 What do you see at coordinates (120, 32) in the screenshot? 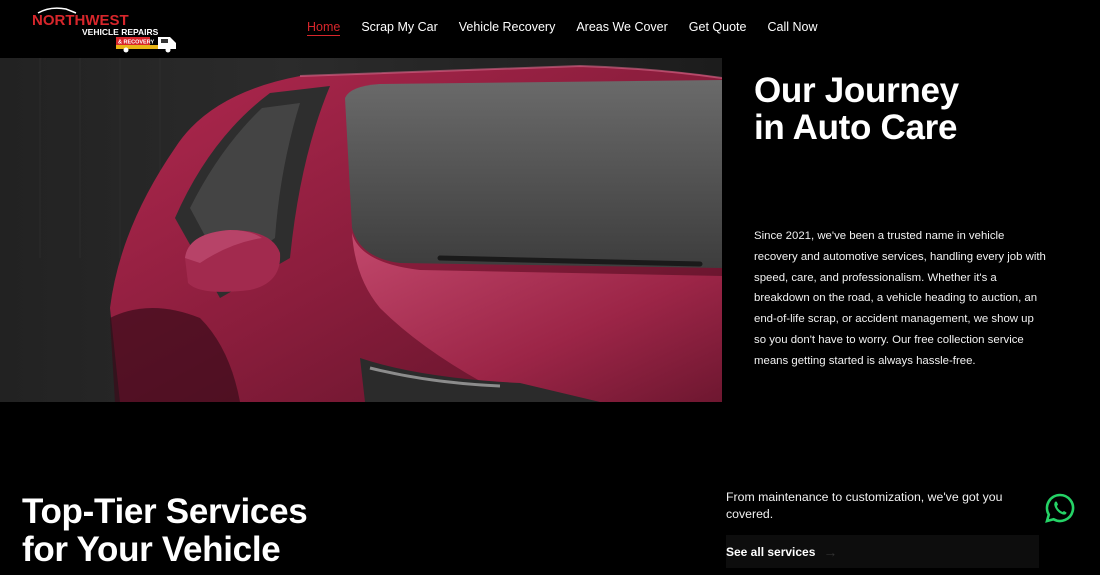
I see `logo-text-repairs: VEHICLE REPAIRS` at bounding box center [120, 32].